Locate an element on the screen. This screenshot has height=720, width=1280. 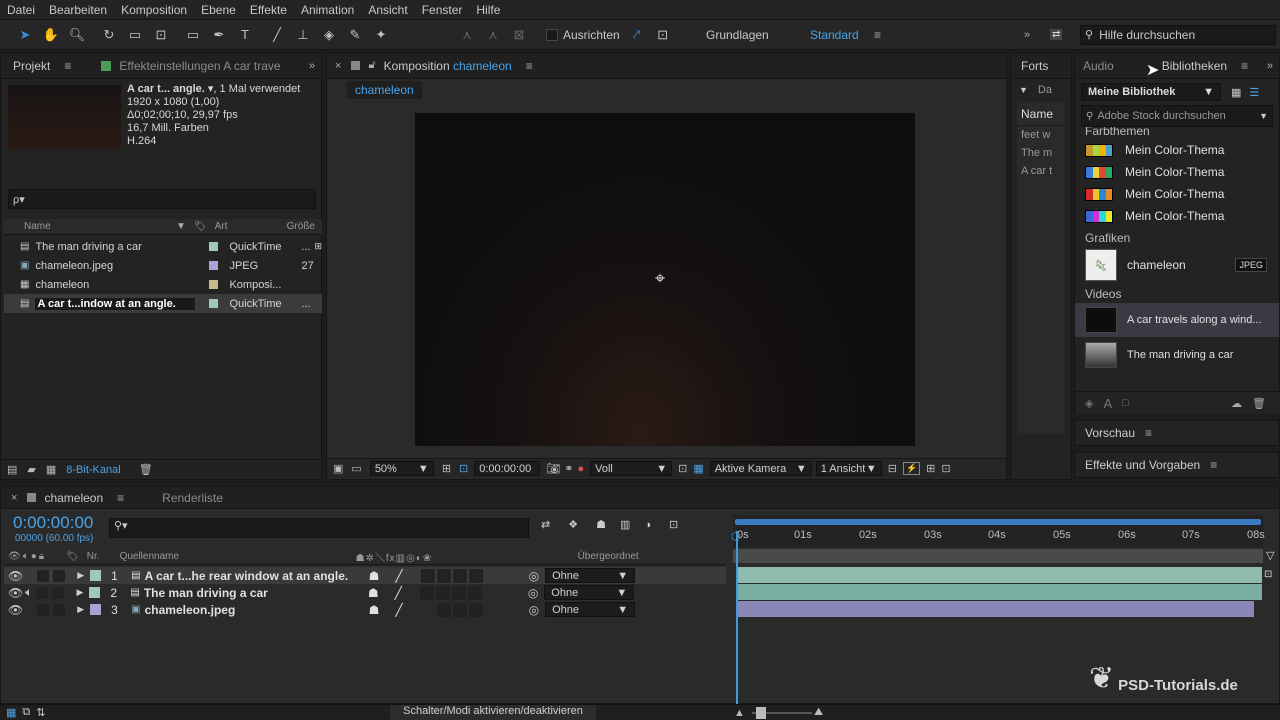
timing-icon: ⇅ is located at coordinates (40, 712).